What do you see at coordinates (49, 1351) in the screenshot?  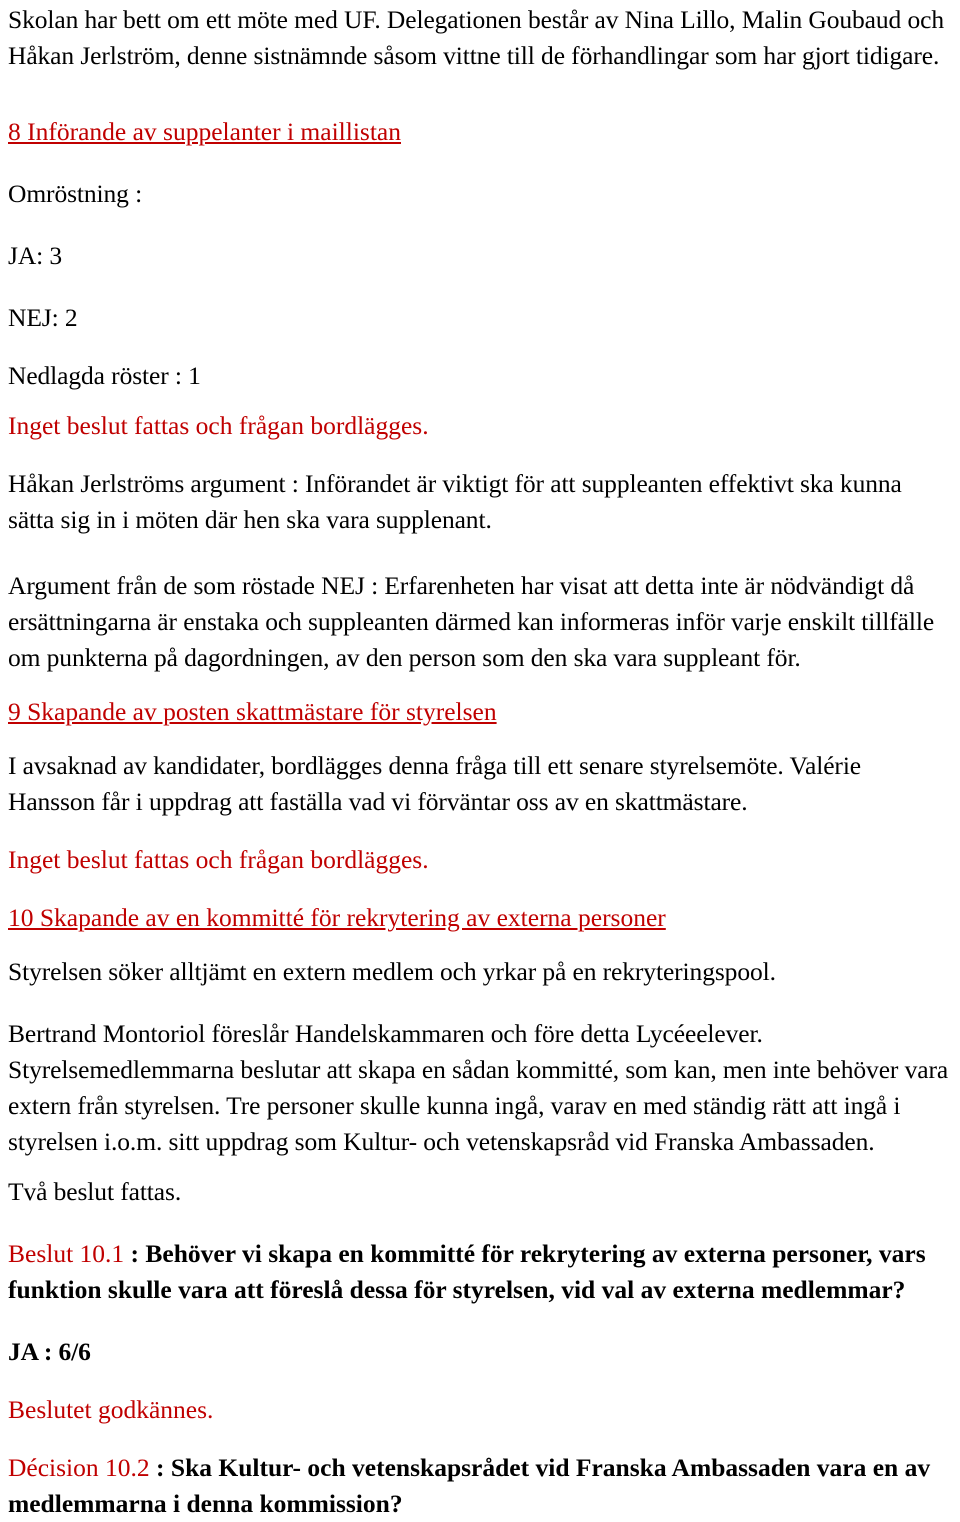 I see `decision-10-1-vote: JA : 6/6` at bounding box center [49, 1351].